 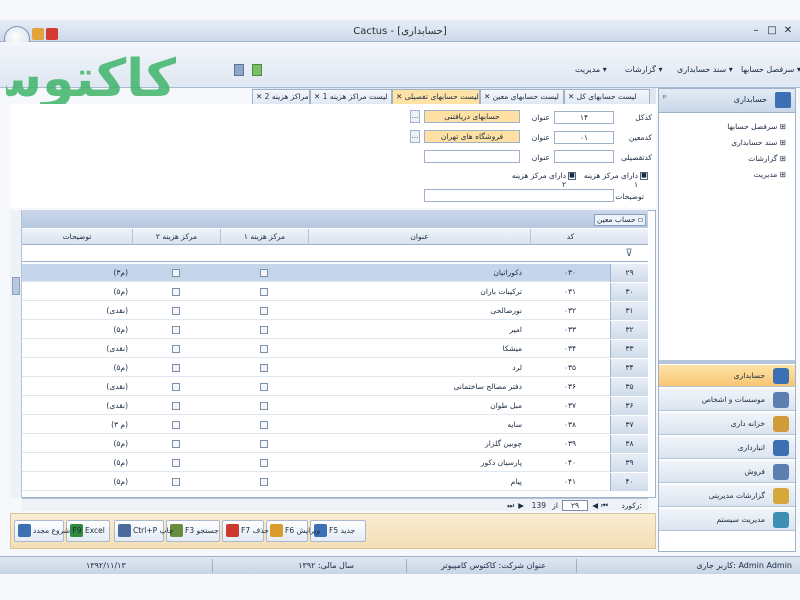 What do you see at coordinates (335, 406) in the screenshot?
I see `table-row: ۳۶ ۰۳۷ مبل طوان (نقدی)` at bounding box center [335, 406].